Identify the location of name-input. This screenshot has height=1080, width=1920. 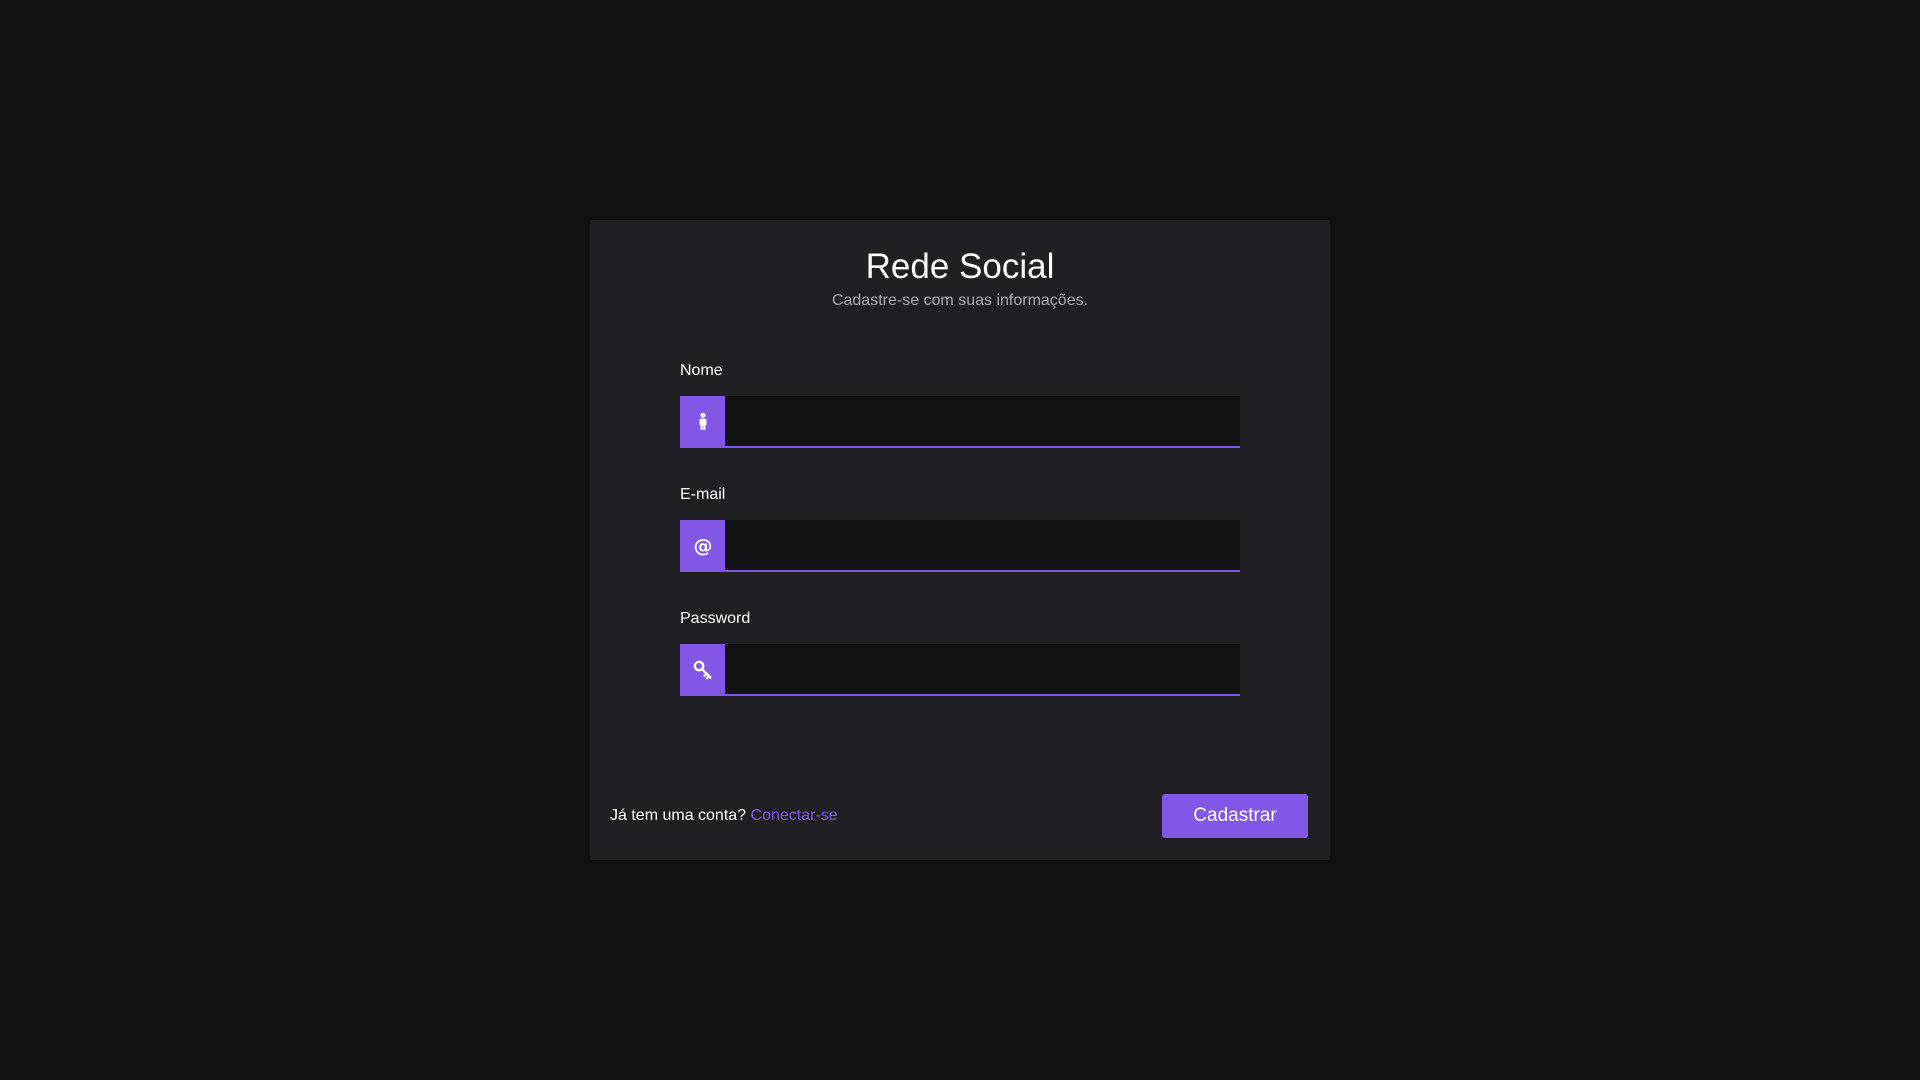
(982, 422).